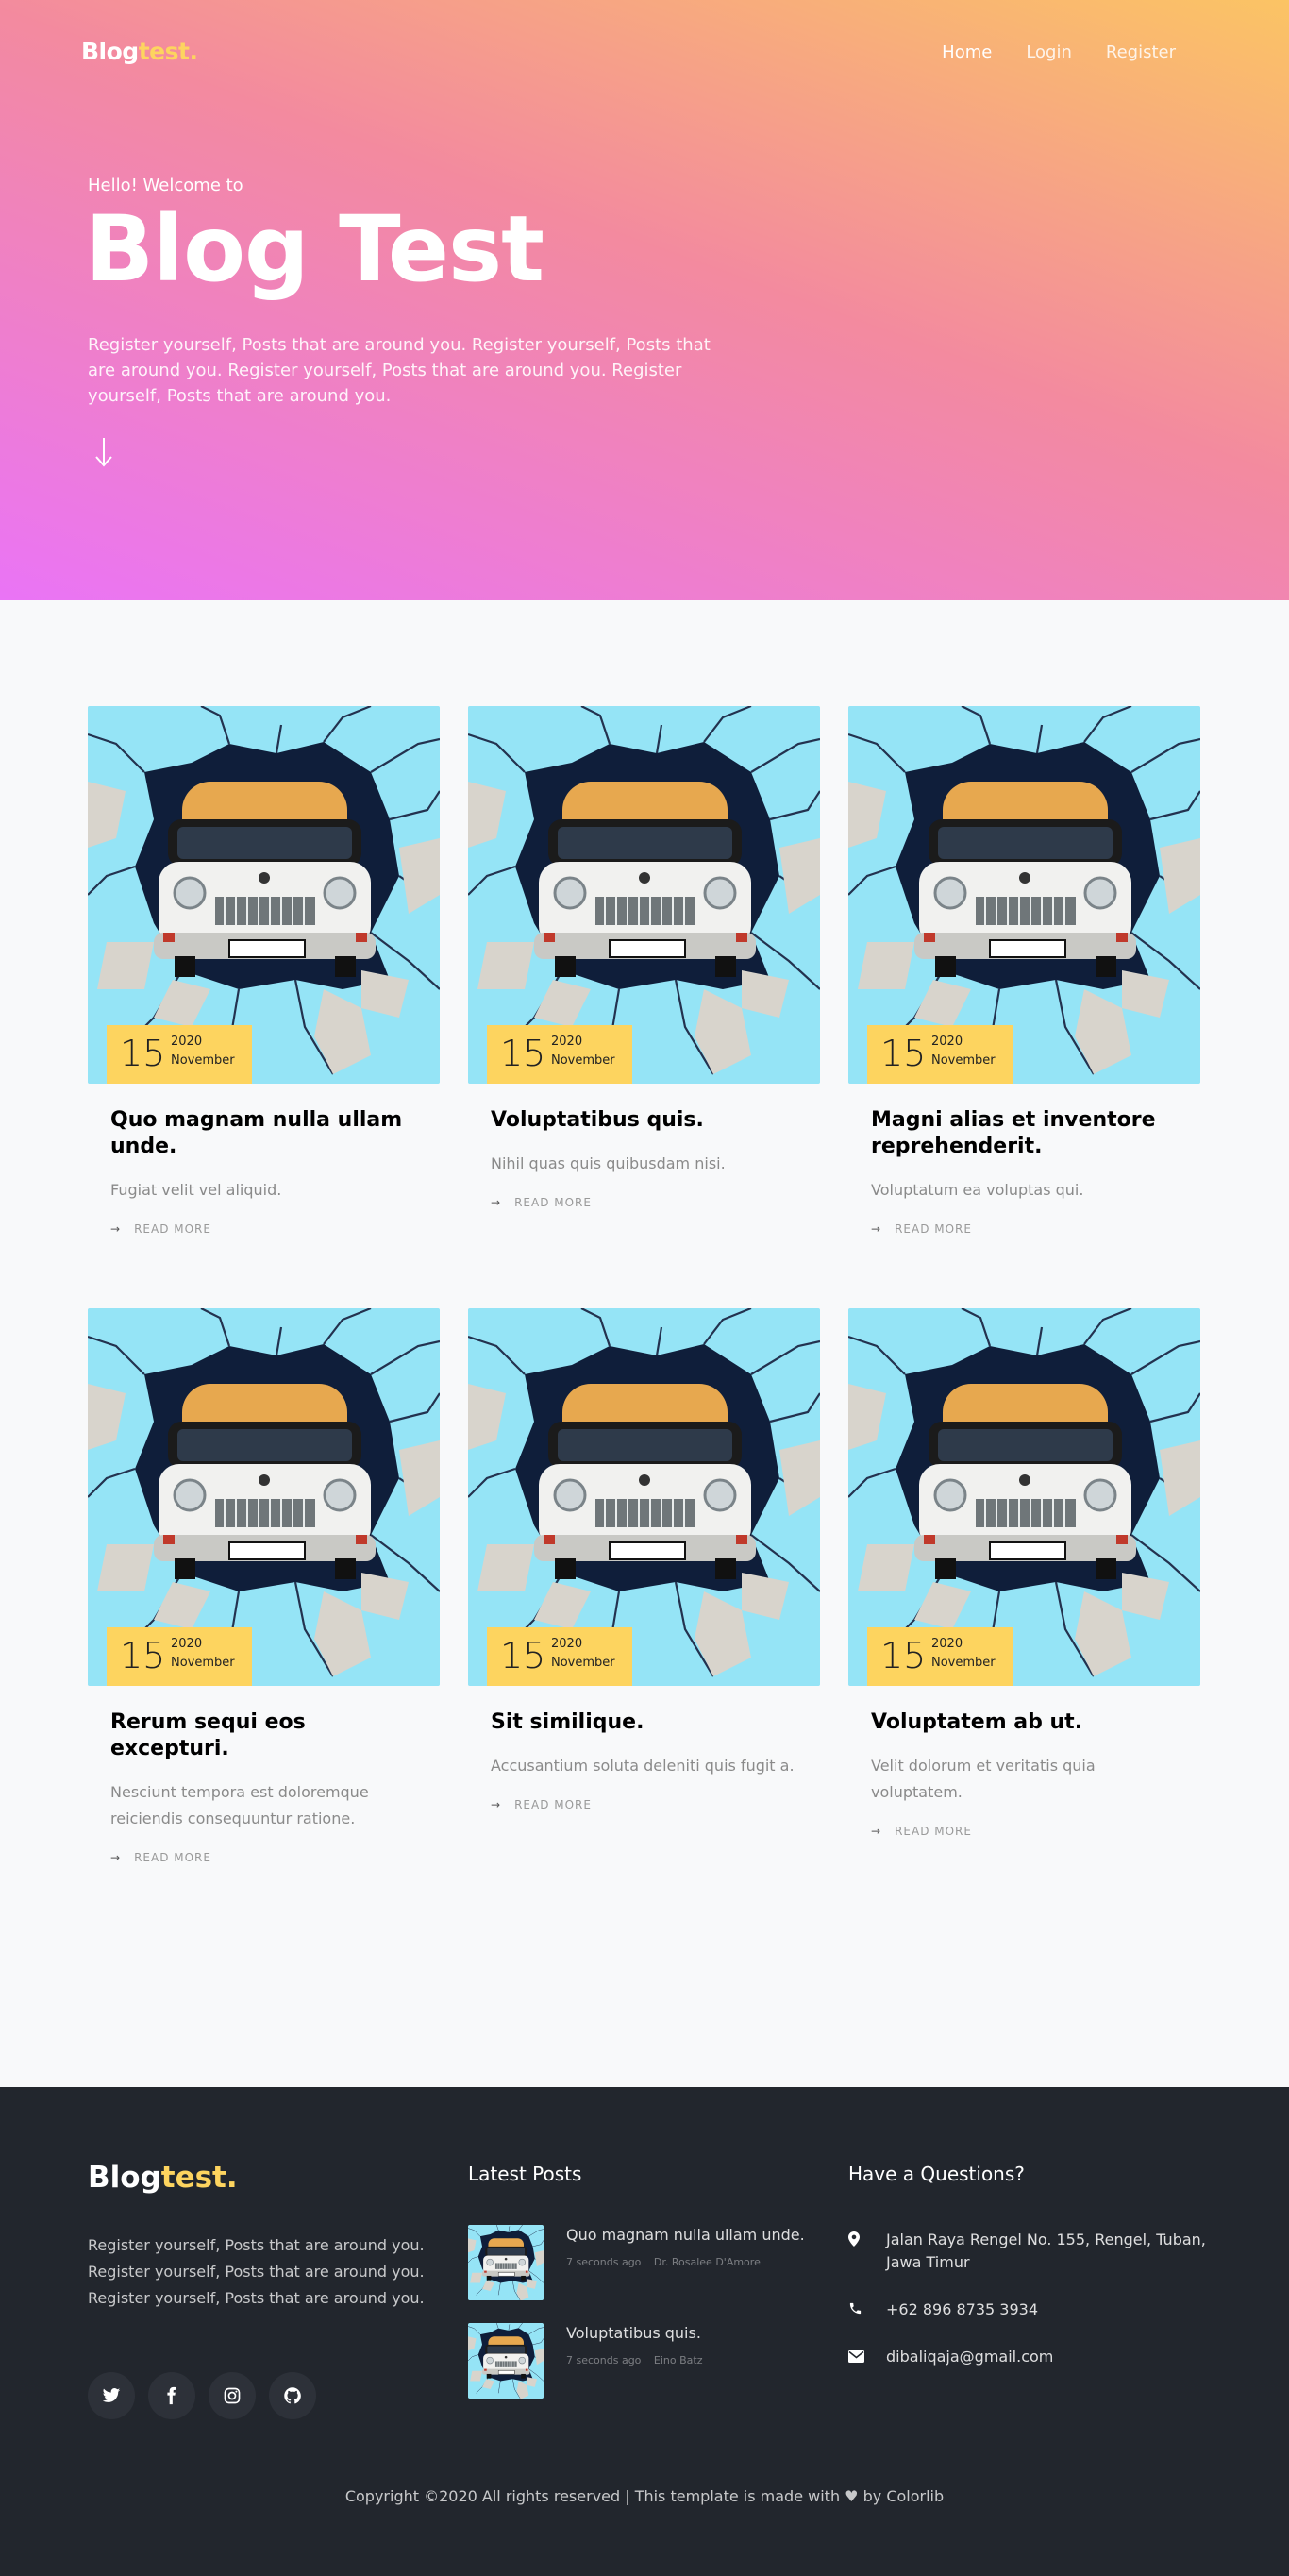  I want to click on contact-email: dibaliqaja@gmail.com, so click(1027, 2357).